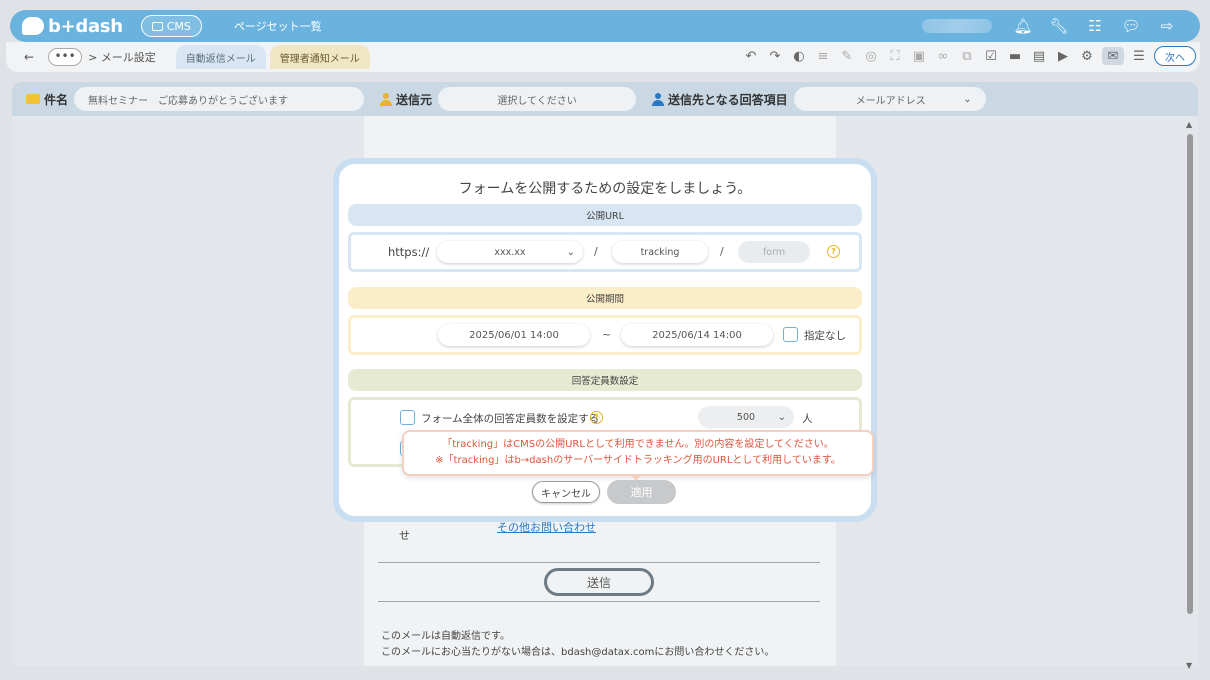 This screenshot has width=1210, height=680. I want to click on gallery-icon: ⧉, so click(967, 56).